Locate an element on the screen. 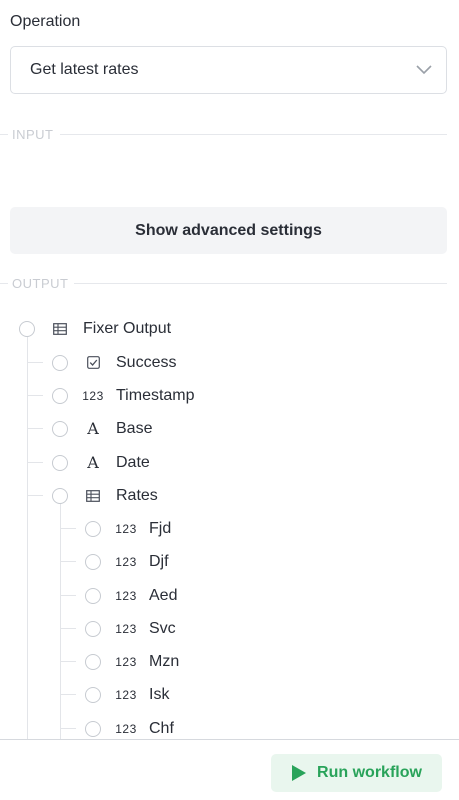 The height and width of the screenshot is (800, 459). tree-node-rate-mzn: 123 Mzn is located at coordinates (132, 661).